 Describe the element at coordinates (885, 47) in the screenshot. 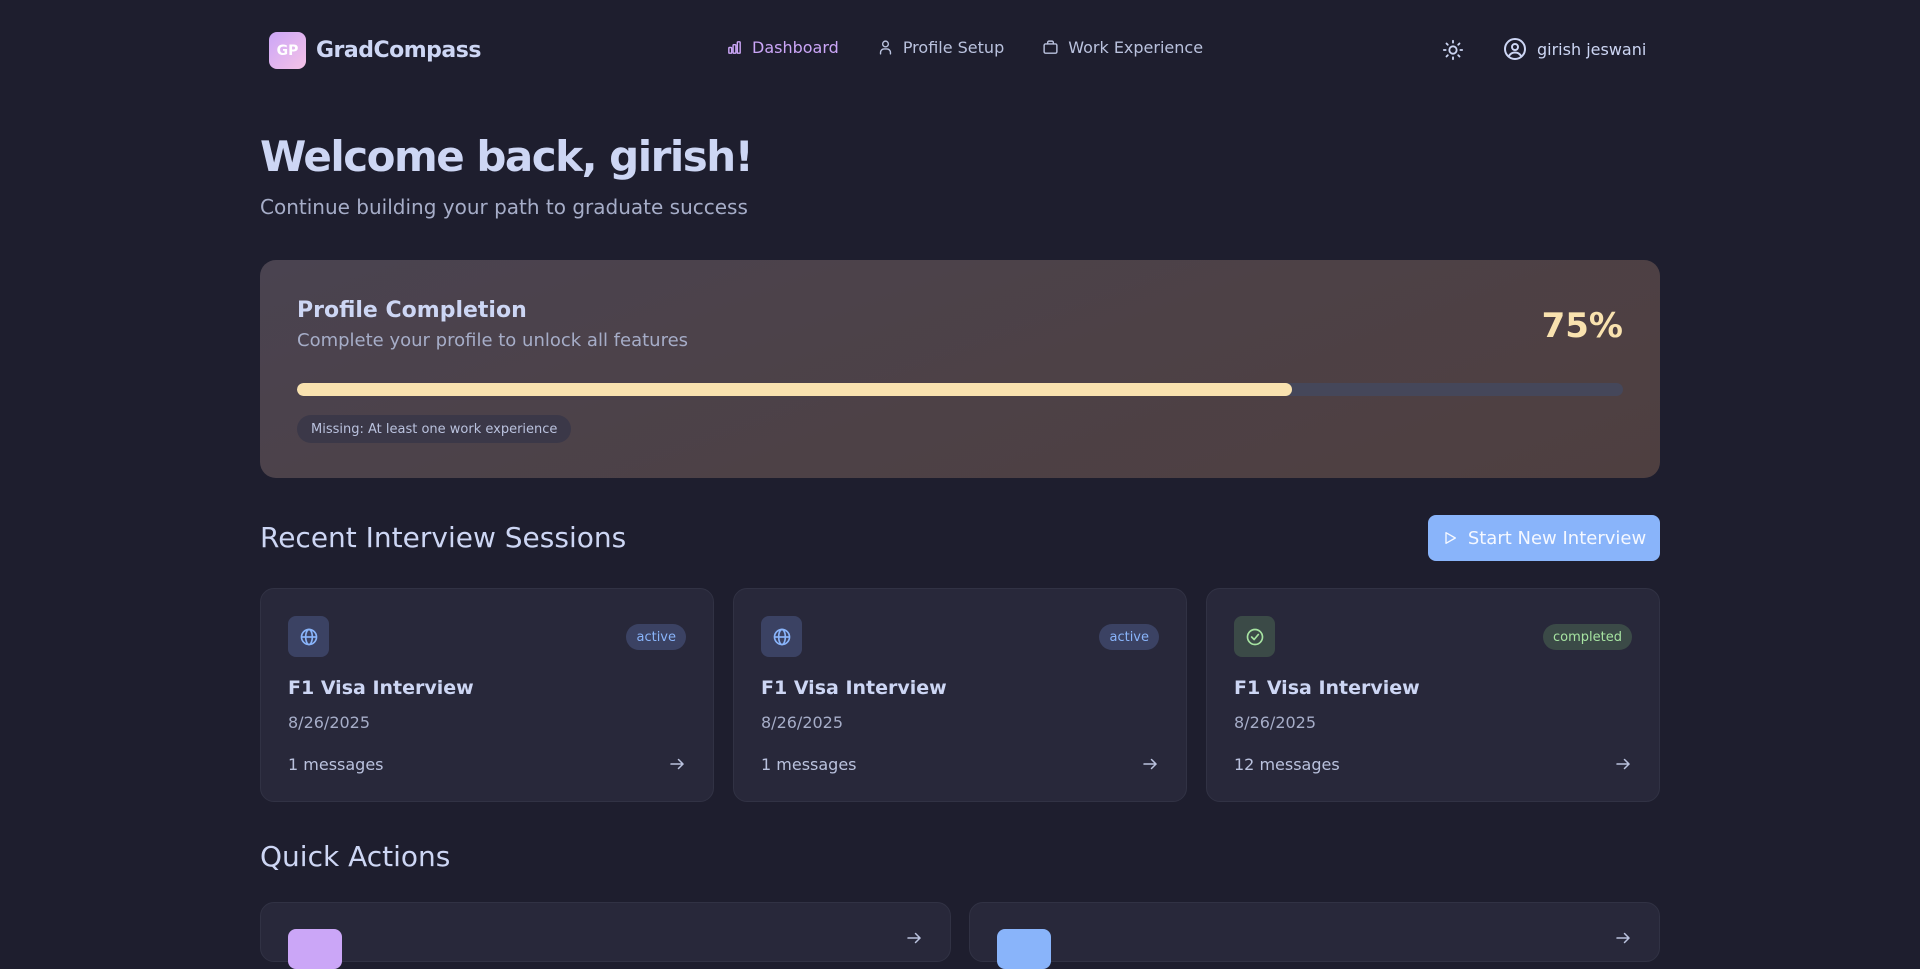

I see `user-icon` at that location.